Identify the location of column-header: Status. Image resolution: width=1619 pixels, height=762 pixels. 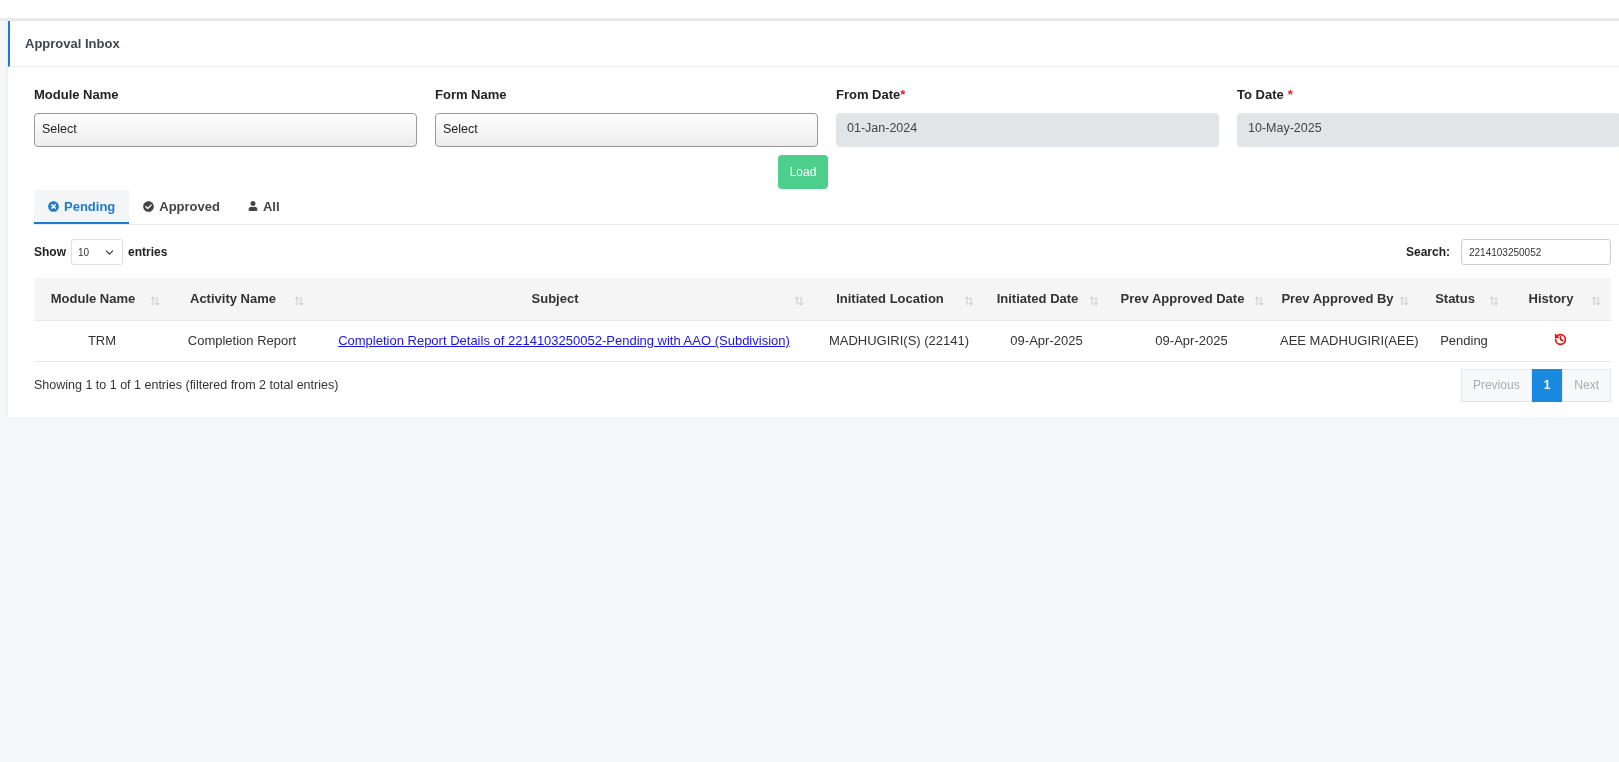
(1464, 299).